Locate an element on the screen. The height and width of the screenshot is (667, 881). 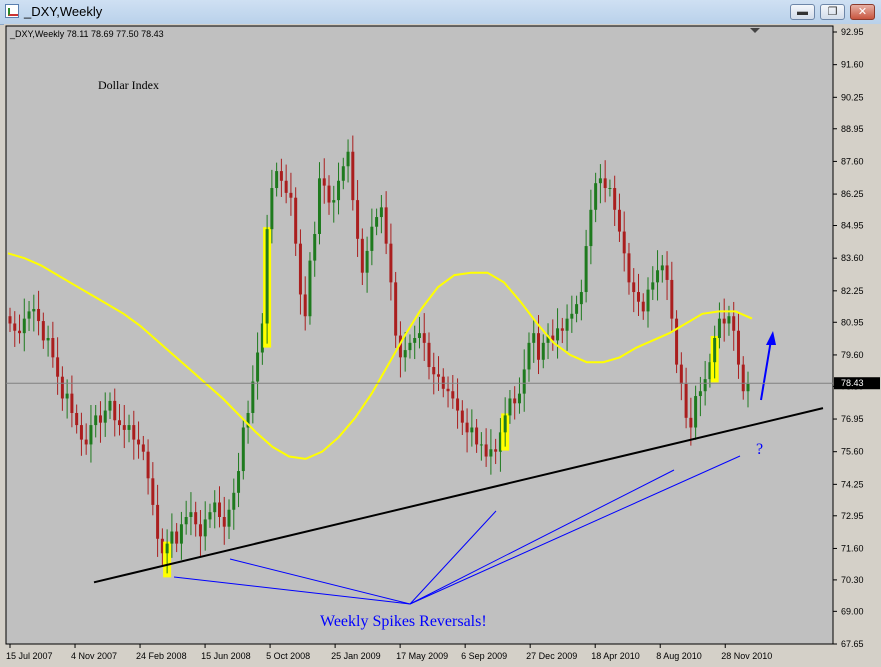
x-tick-label: 27 Dec 2009 is located at coordinates (551, 656).